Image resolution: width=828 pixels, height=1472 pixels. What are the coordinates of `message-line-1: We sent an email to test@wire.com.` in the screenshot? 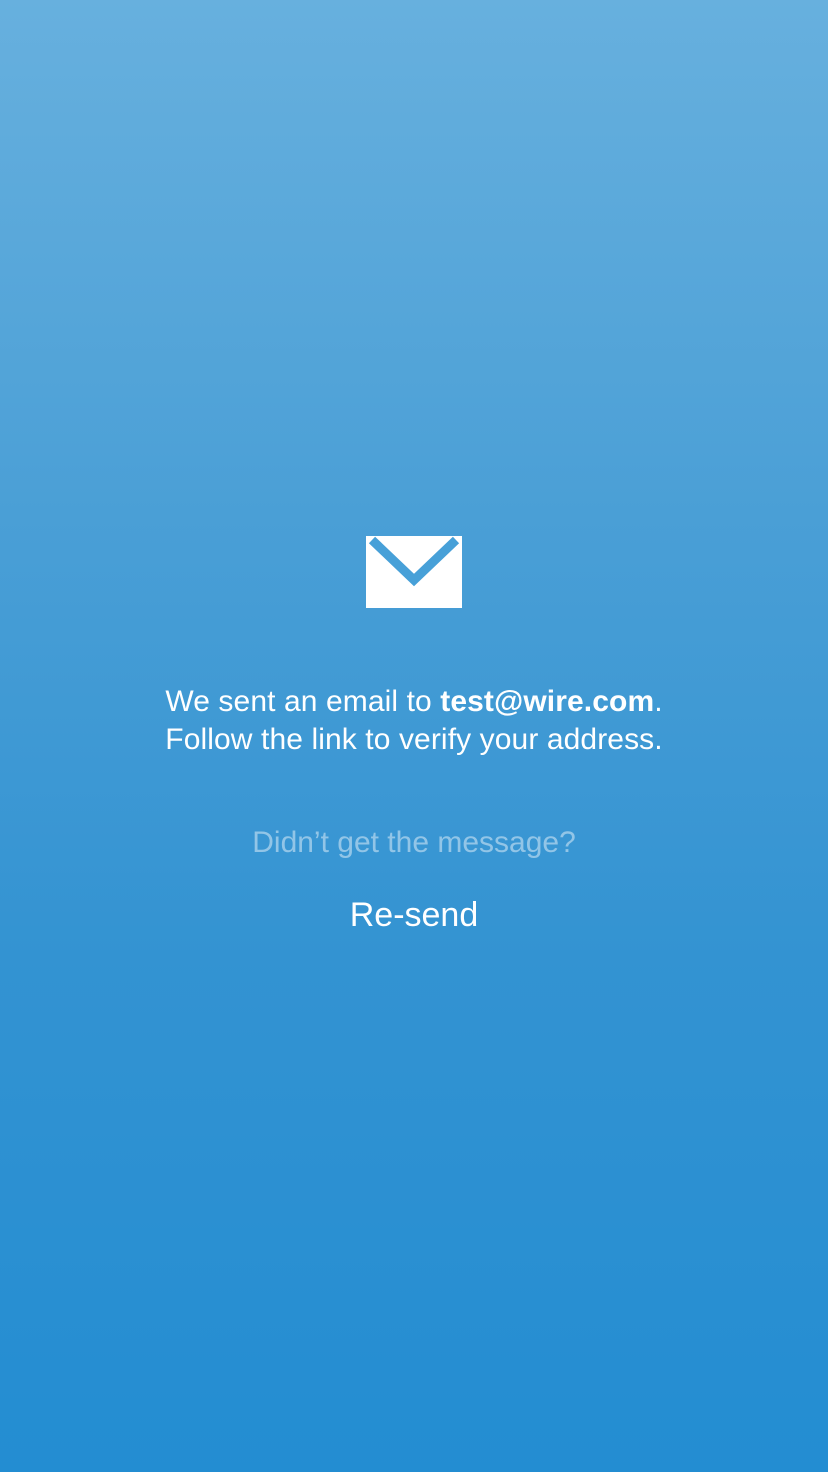 It's located at (414, 702).